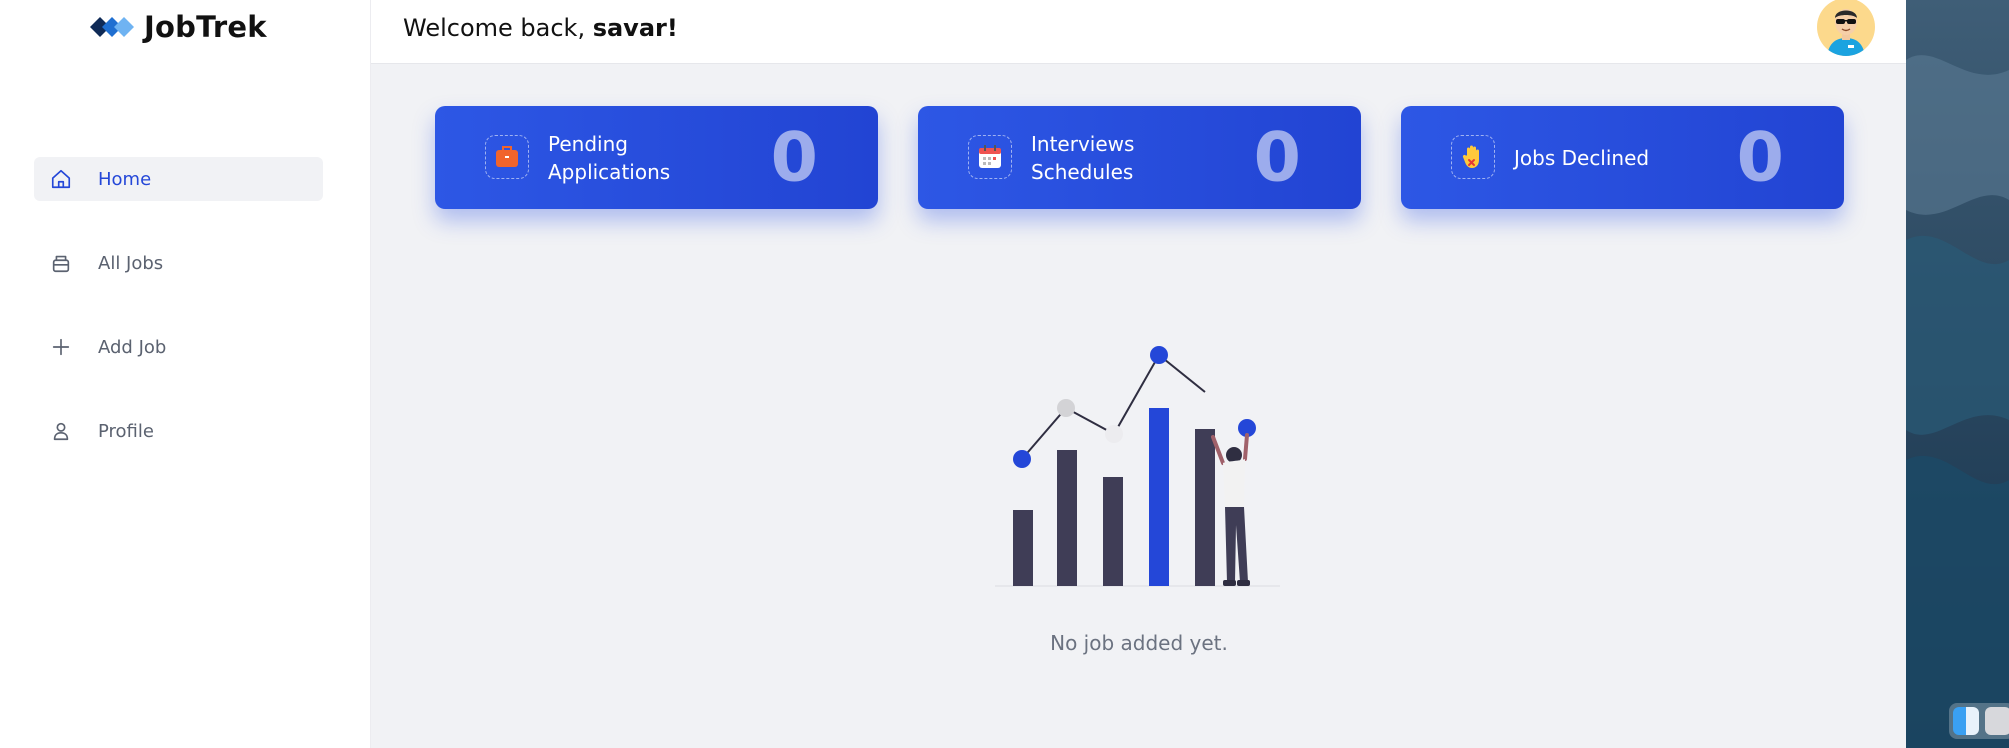 Image resolution: width=2009 pixels, height=748 pixels. I want to click on calendar-icon, so click(990, 157).